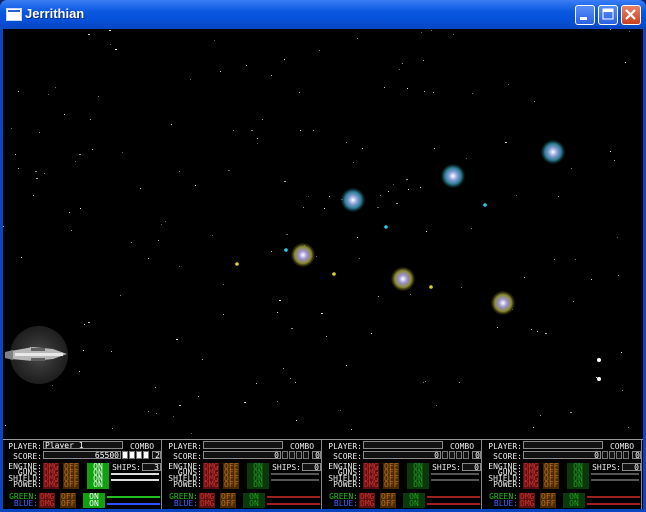 The width and height of the screenshot is (646, 512). Describe the element at coordinates (615, 480) in the screenshot. I see `power-bar` at that location.